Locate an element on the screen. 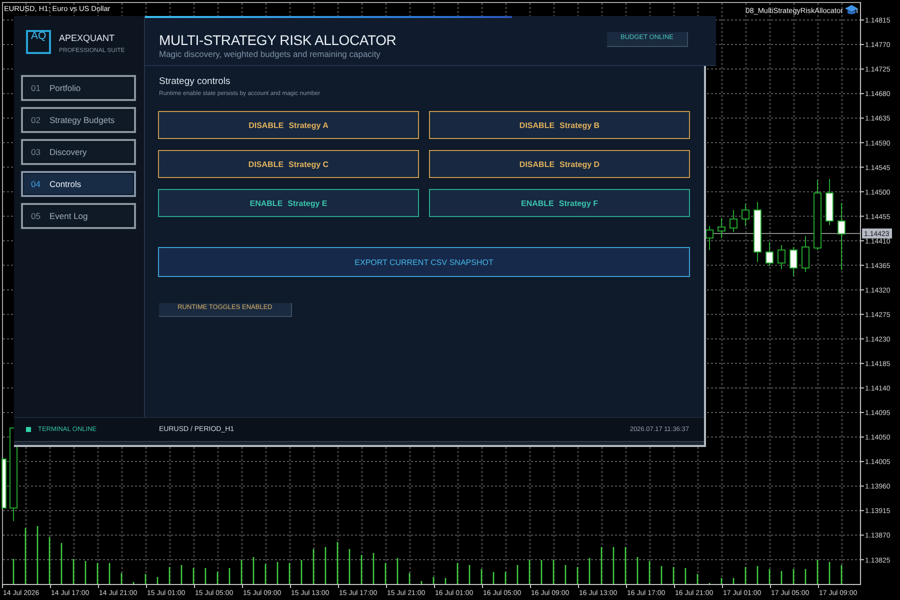 The width and height of the screenshot is (900, 600). brand-name: APEXQUANT is located at coordinates (87, 38).